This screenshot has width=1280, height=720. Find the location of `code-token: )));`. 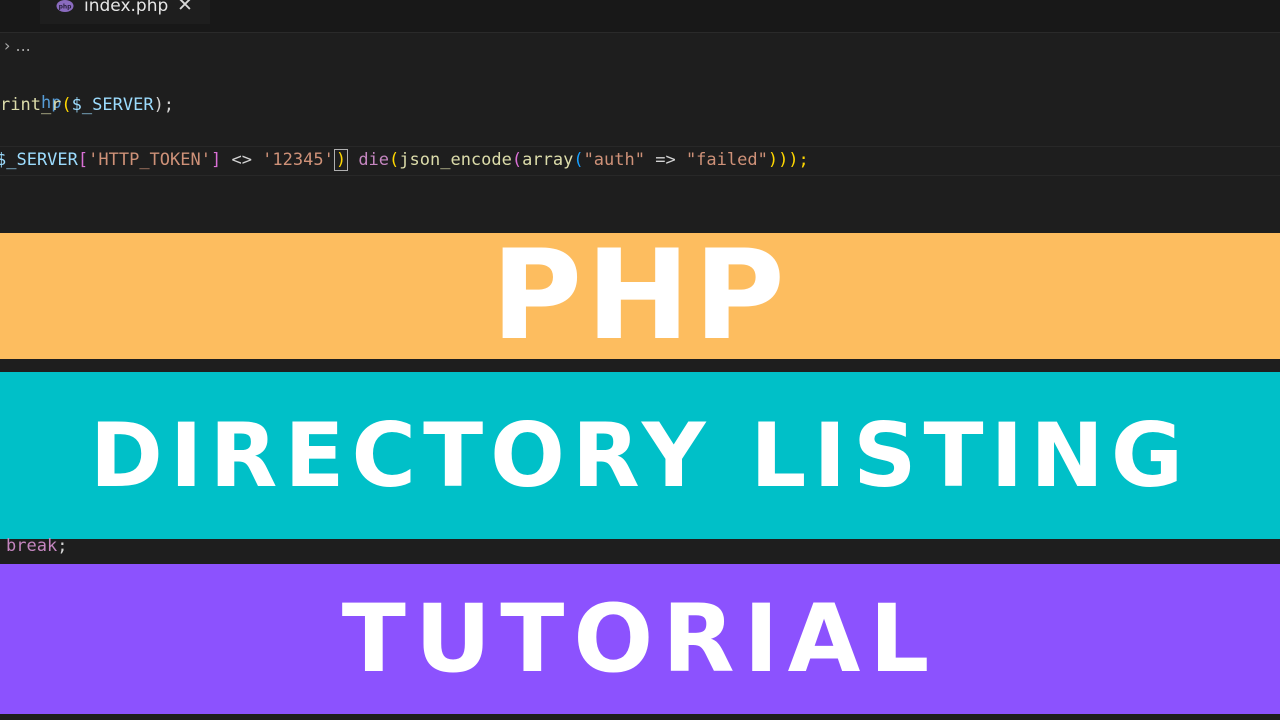

code-token: ))); is located at coordinates (788, 160).